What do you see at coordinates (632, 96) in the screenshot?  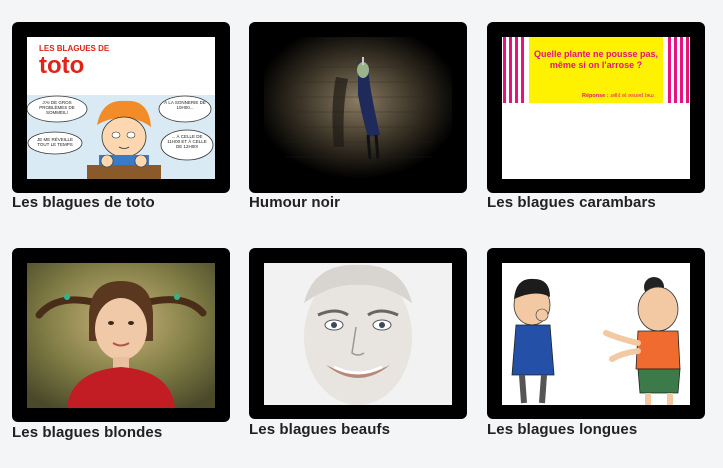 I see `carambar-answer-text: ɹǝllıʇ ǝʇ ǝsuǝd ʇǝɯ` at bounding box center [632, 96].